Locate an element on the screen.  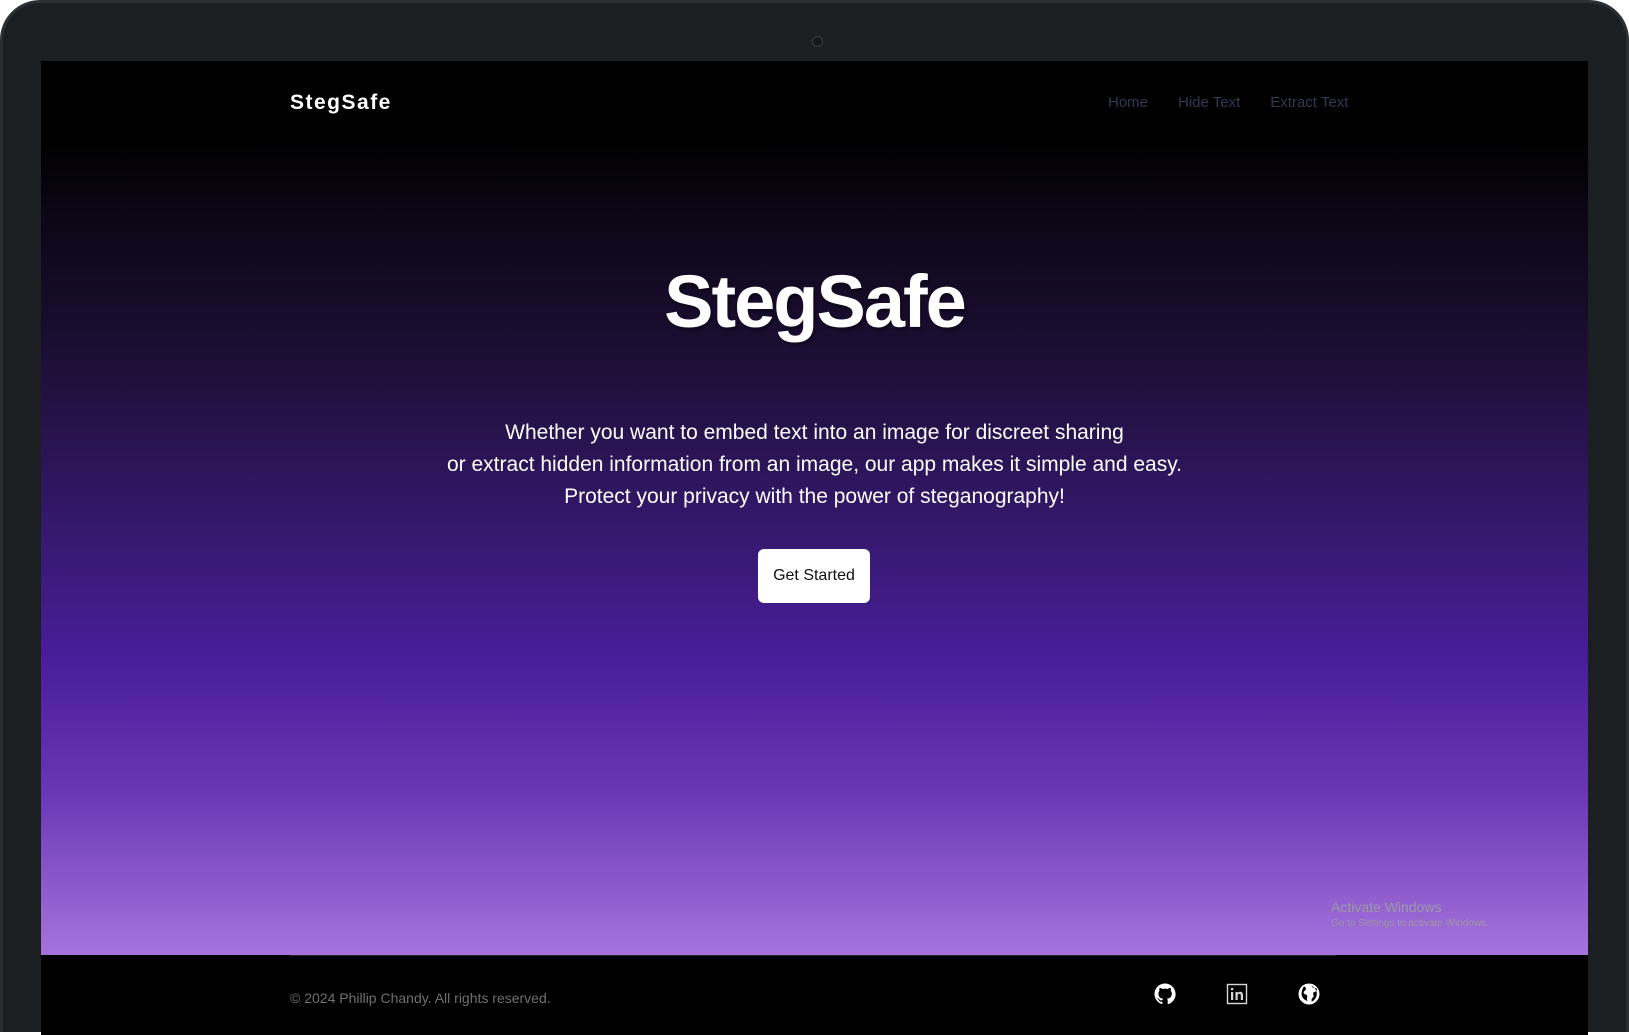
get-started-button: Get Started is located at coordinates (814, 576).